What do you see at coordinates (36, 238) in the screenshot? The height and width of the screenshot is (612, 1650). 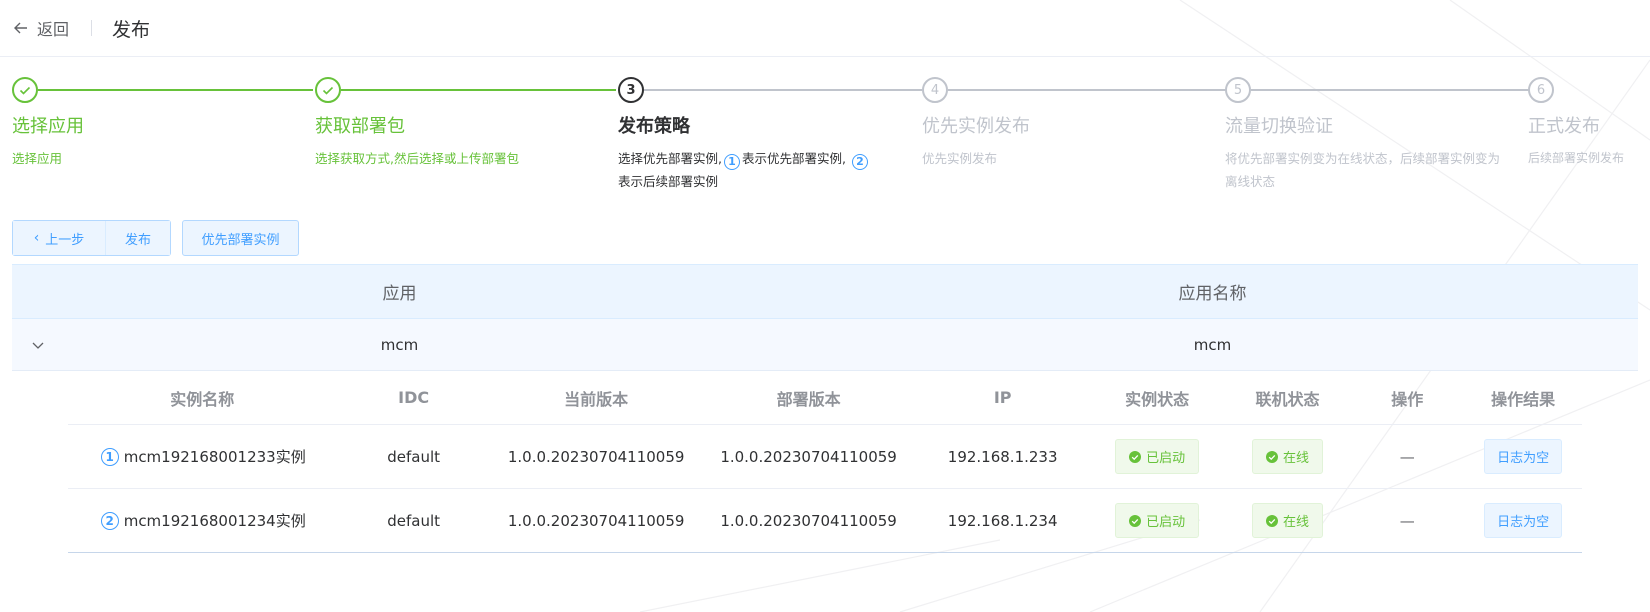 I see `chevron-left-icon: ‹` at bounding box center [36, 238].